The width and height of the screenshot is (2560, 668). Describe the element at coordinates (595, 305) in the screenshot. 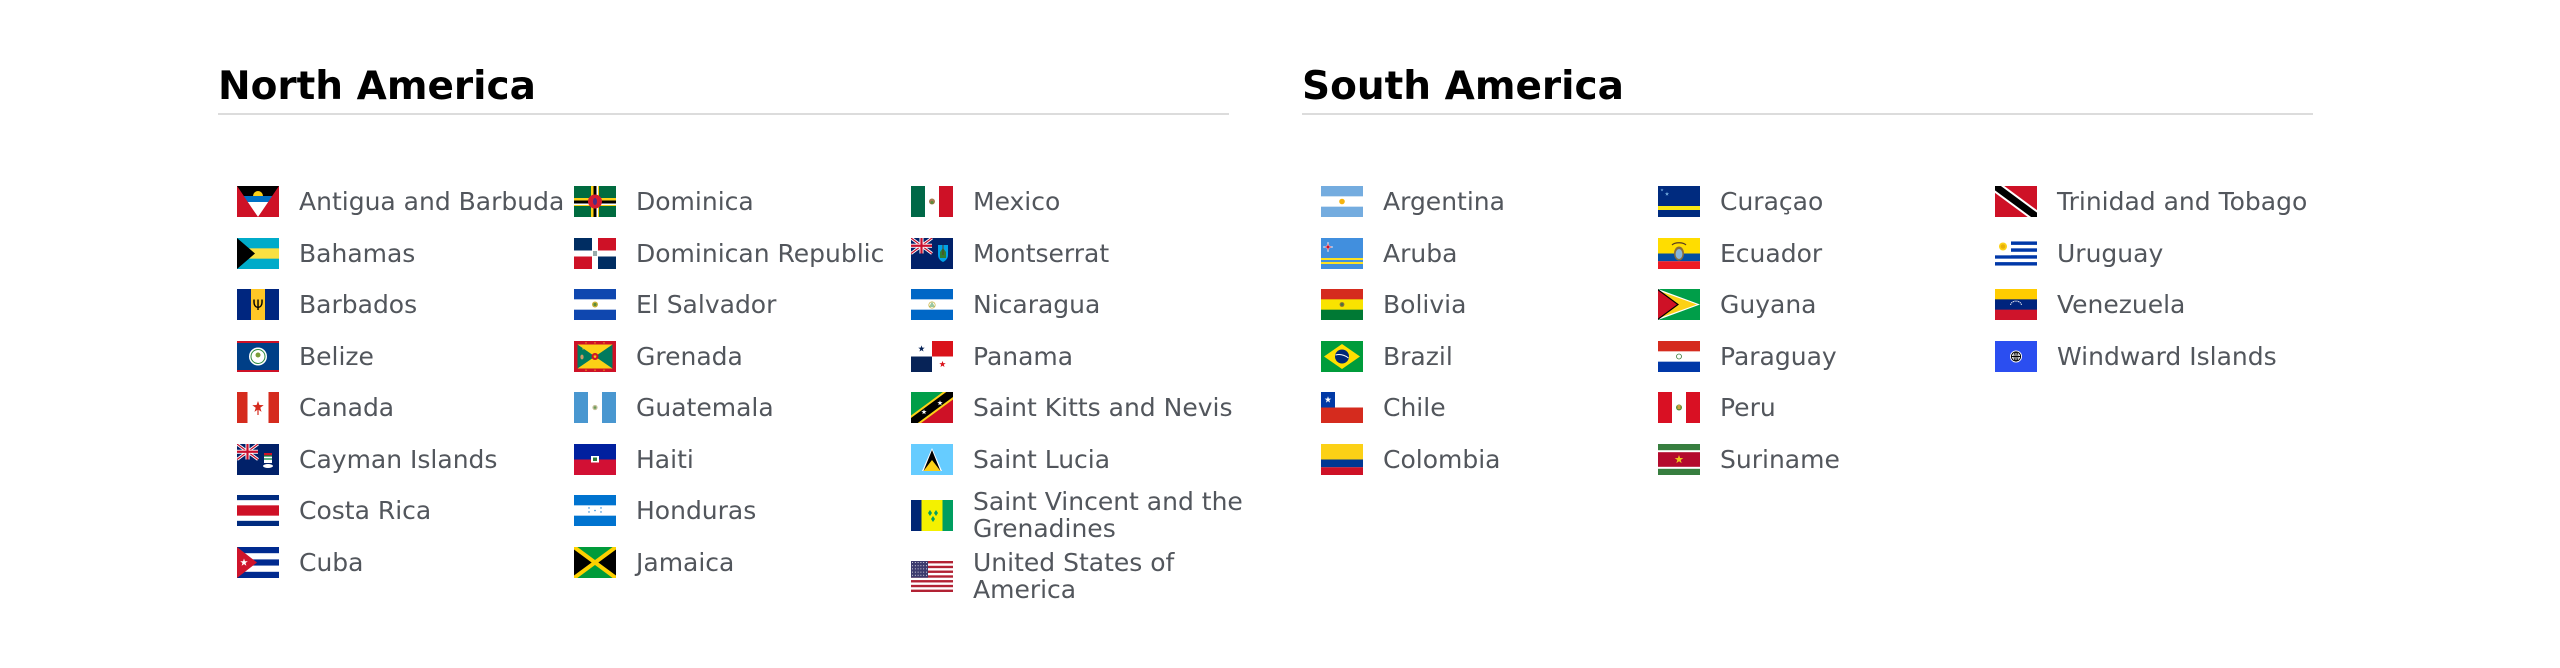

I see `flag-el-salvador-icon` at that location.